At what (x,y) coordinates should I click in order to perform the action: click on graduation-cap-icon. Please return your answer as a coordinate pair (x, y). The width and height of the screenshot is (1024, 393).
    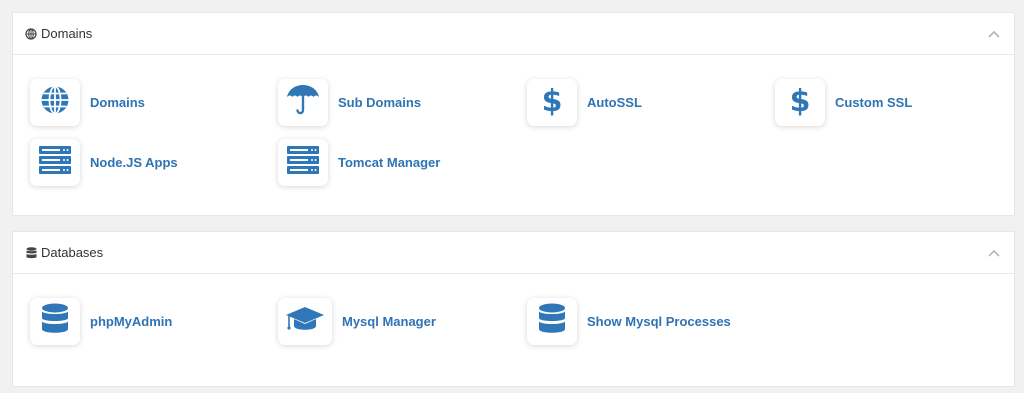
    Looking at the image, I should click on (305, 321).